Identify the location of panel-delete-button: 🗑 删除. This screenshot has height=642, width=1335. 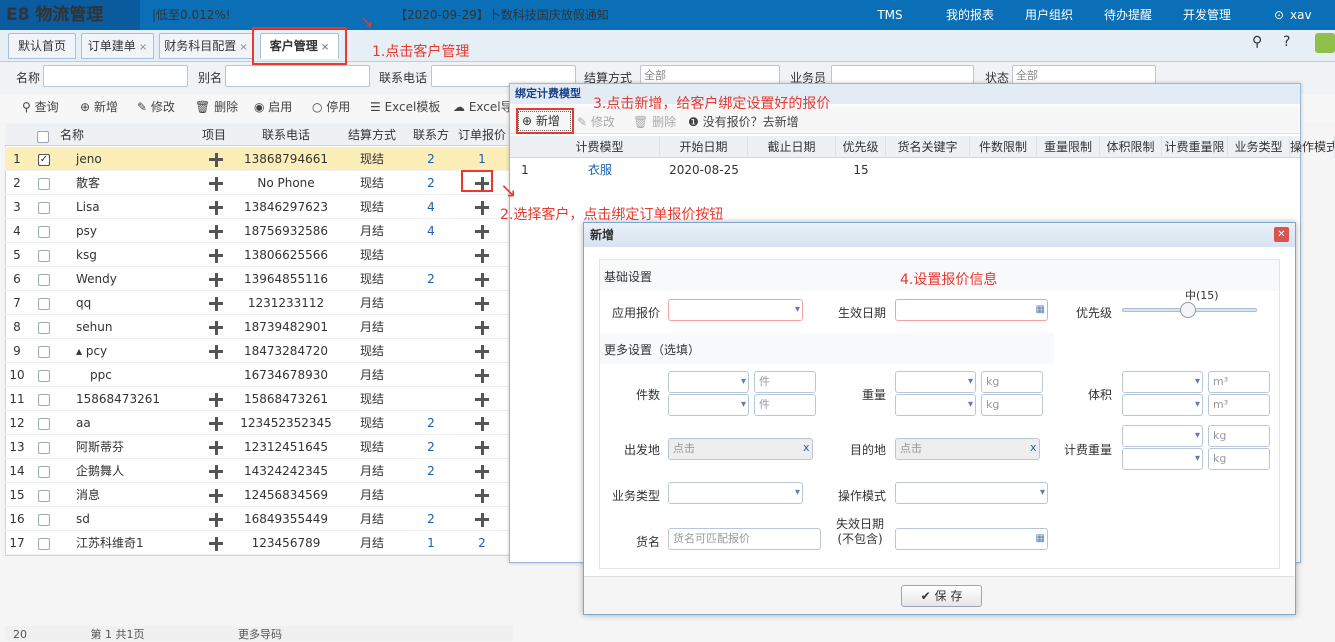
(654, 121).